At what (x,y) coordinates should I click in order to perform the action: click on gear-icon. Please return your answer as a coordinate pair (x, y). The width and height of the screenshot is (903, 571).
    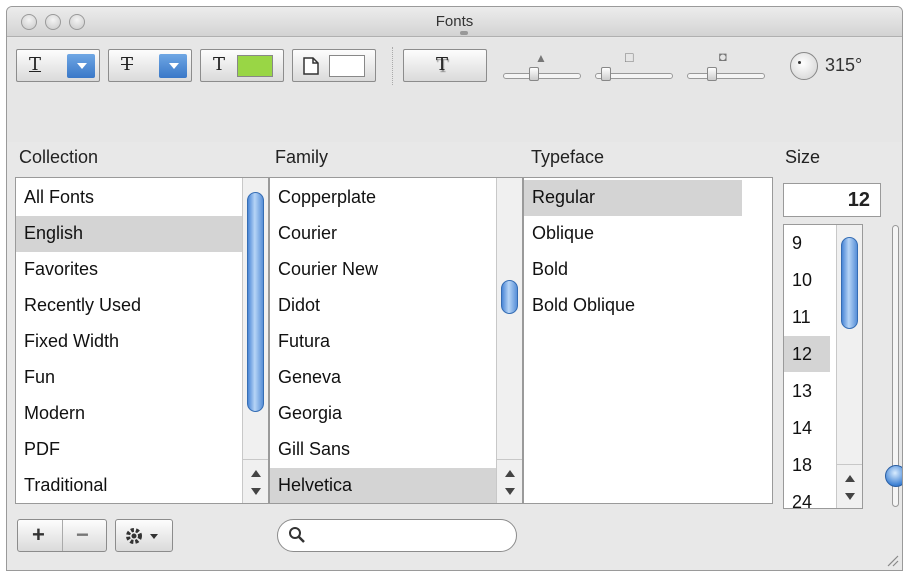
    Looking at the image, I should click on (143, 538).